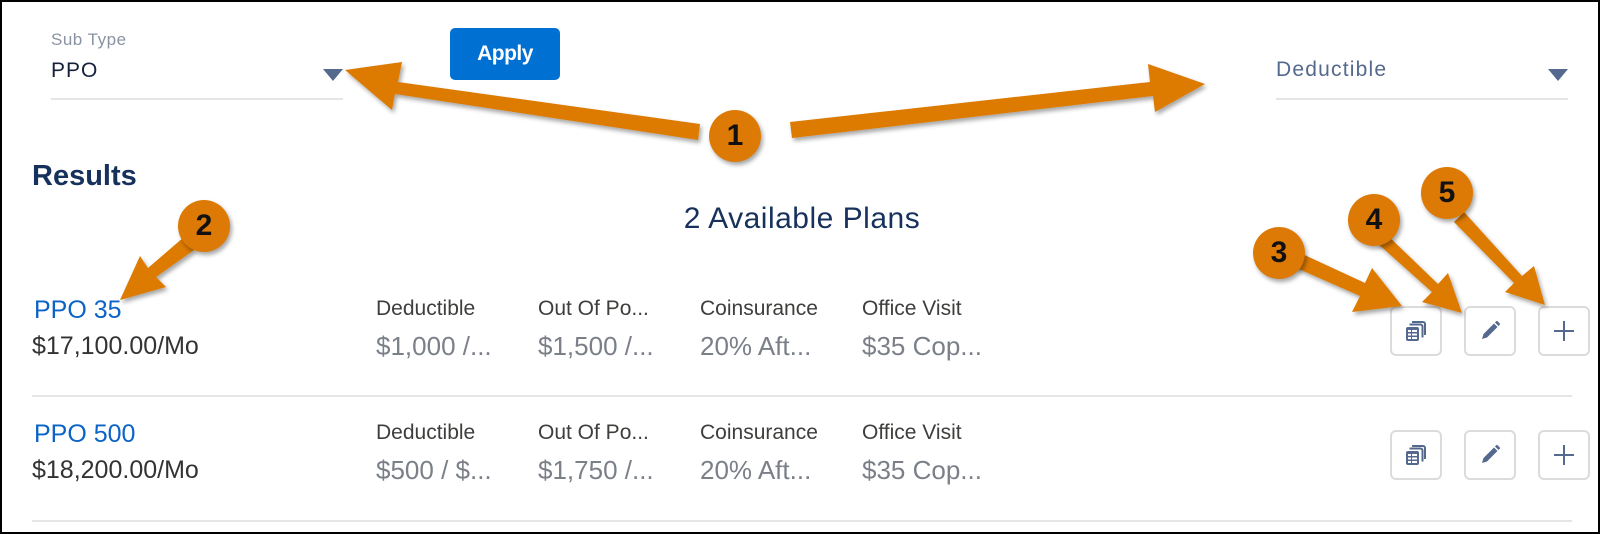  I want to click on plan-name-link: PPO 500, so click(84, 434).